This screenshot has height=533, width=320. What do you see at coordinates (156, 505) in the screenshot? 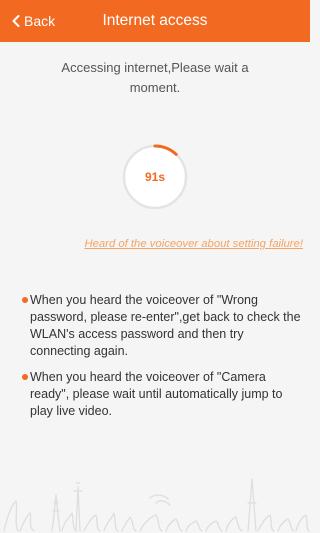
I see `city-skyline-illustration` at bounding box center [156, 505].